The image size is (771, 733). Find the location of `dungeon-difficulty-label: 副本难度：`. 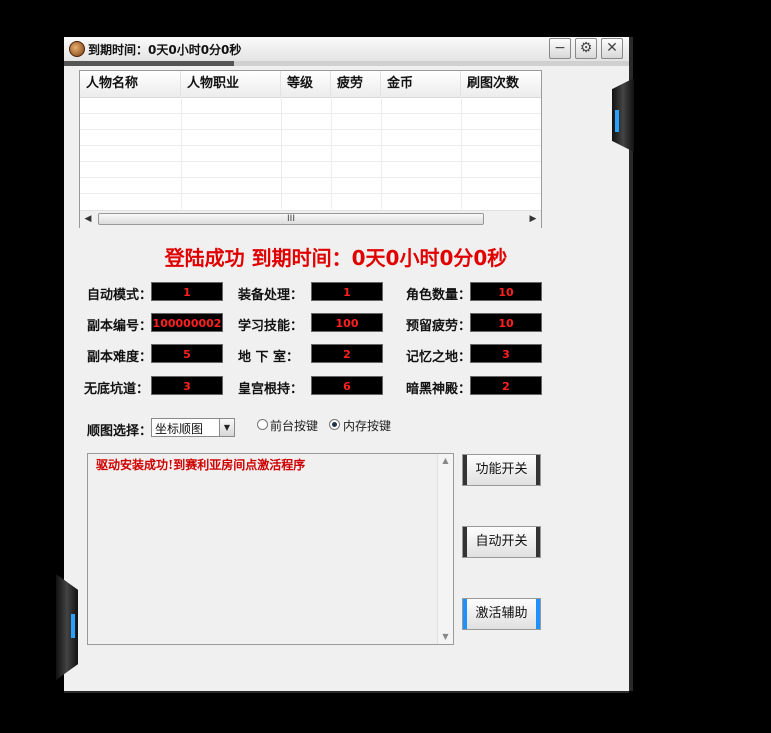

dungeon-difficulty-label: 副本难度： is located at coordinates (120, 357).